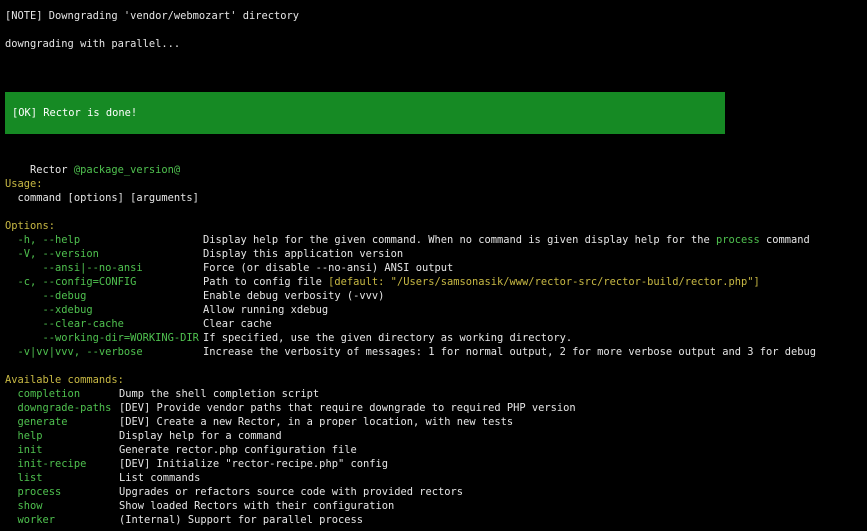 The width and height of the screenshot is (867, 531). I want to click on app-title-line: Rector @package_version@, so click(92, 162).